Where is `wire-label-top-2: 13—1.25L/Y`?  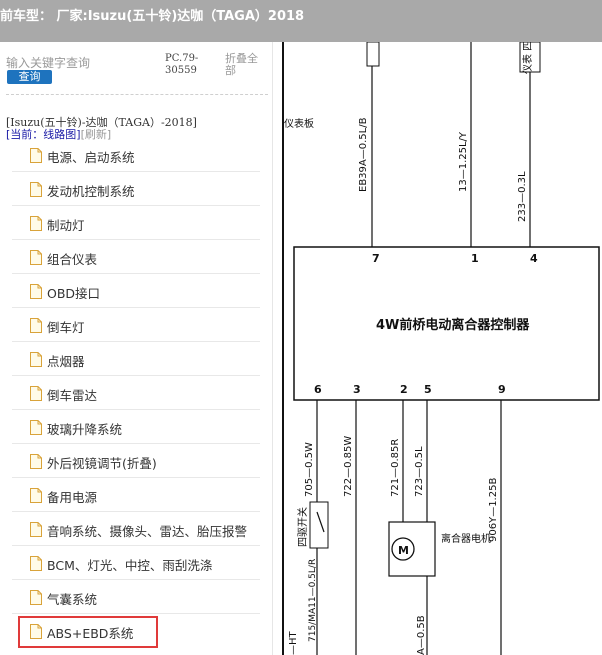
wire-label-top-2: 13—1.25L/Y is located at coordinates (463, 161).